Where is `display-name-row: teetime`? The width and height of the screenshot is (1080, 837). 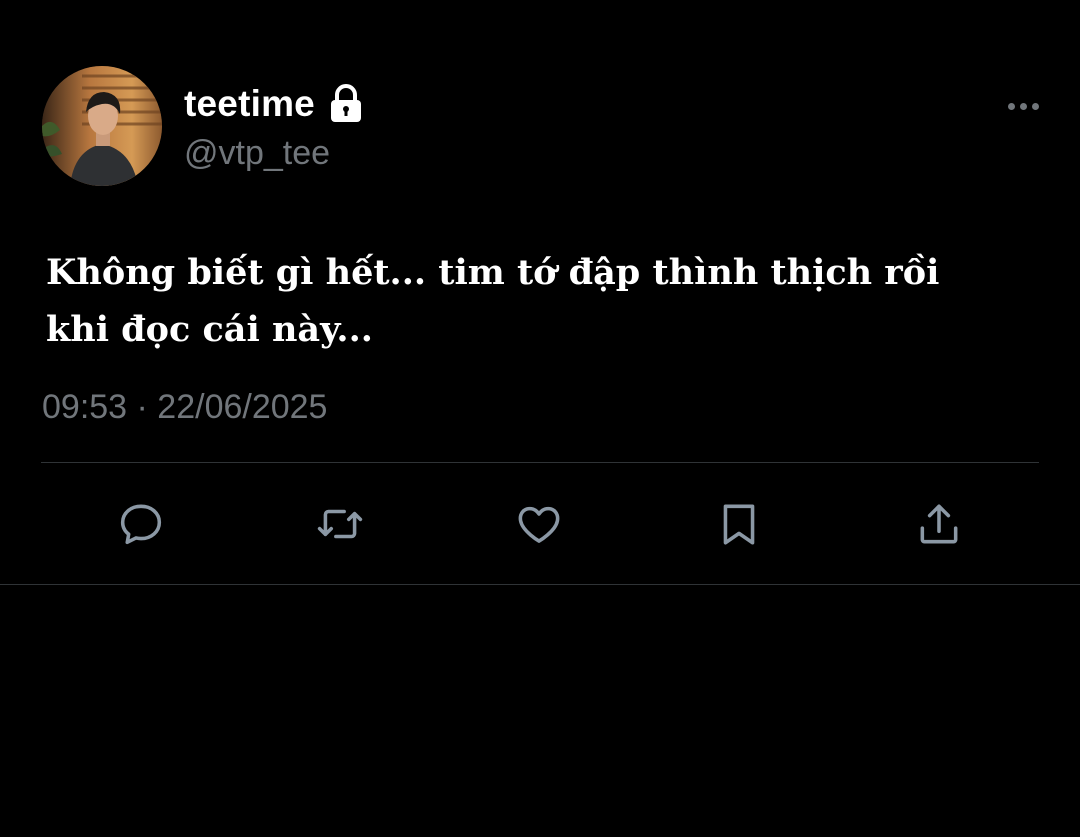 display-name-row: teetime is located at coordinates (273, 104).